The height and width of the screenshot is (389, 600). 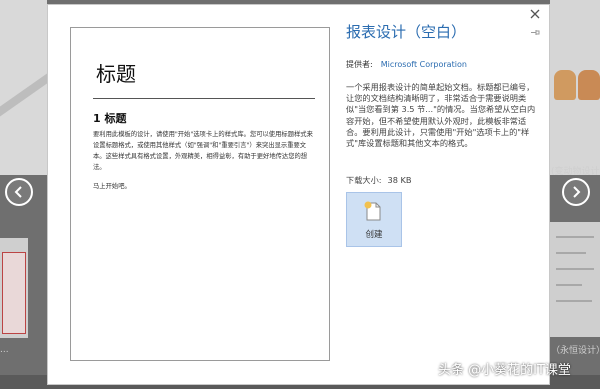 What do you see at coordinates (23, 87) in the screenshot?
I see `background-template-thumbnail` at bounding box center [23, 87].